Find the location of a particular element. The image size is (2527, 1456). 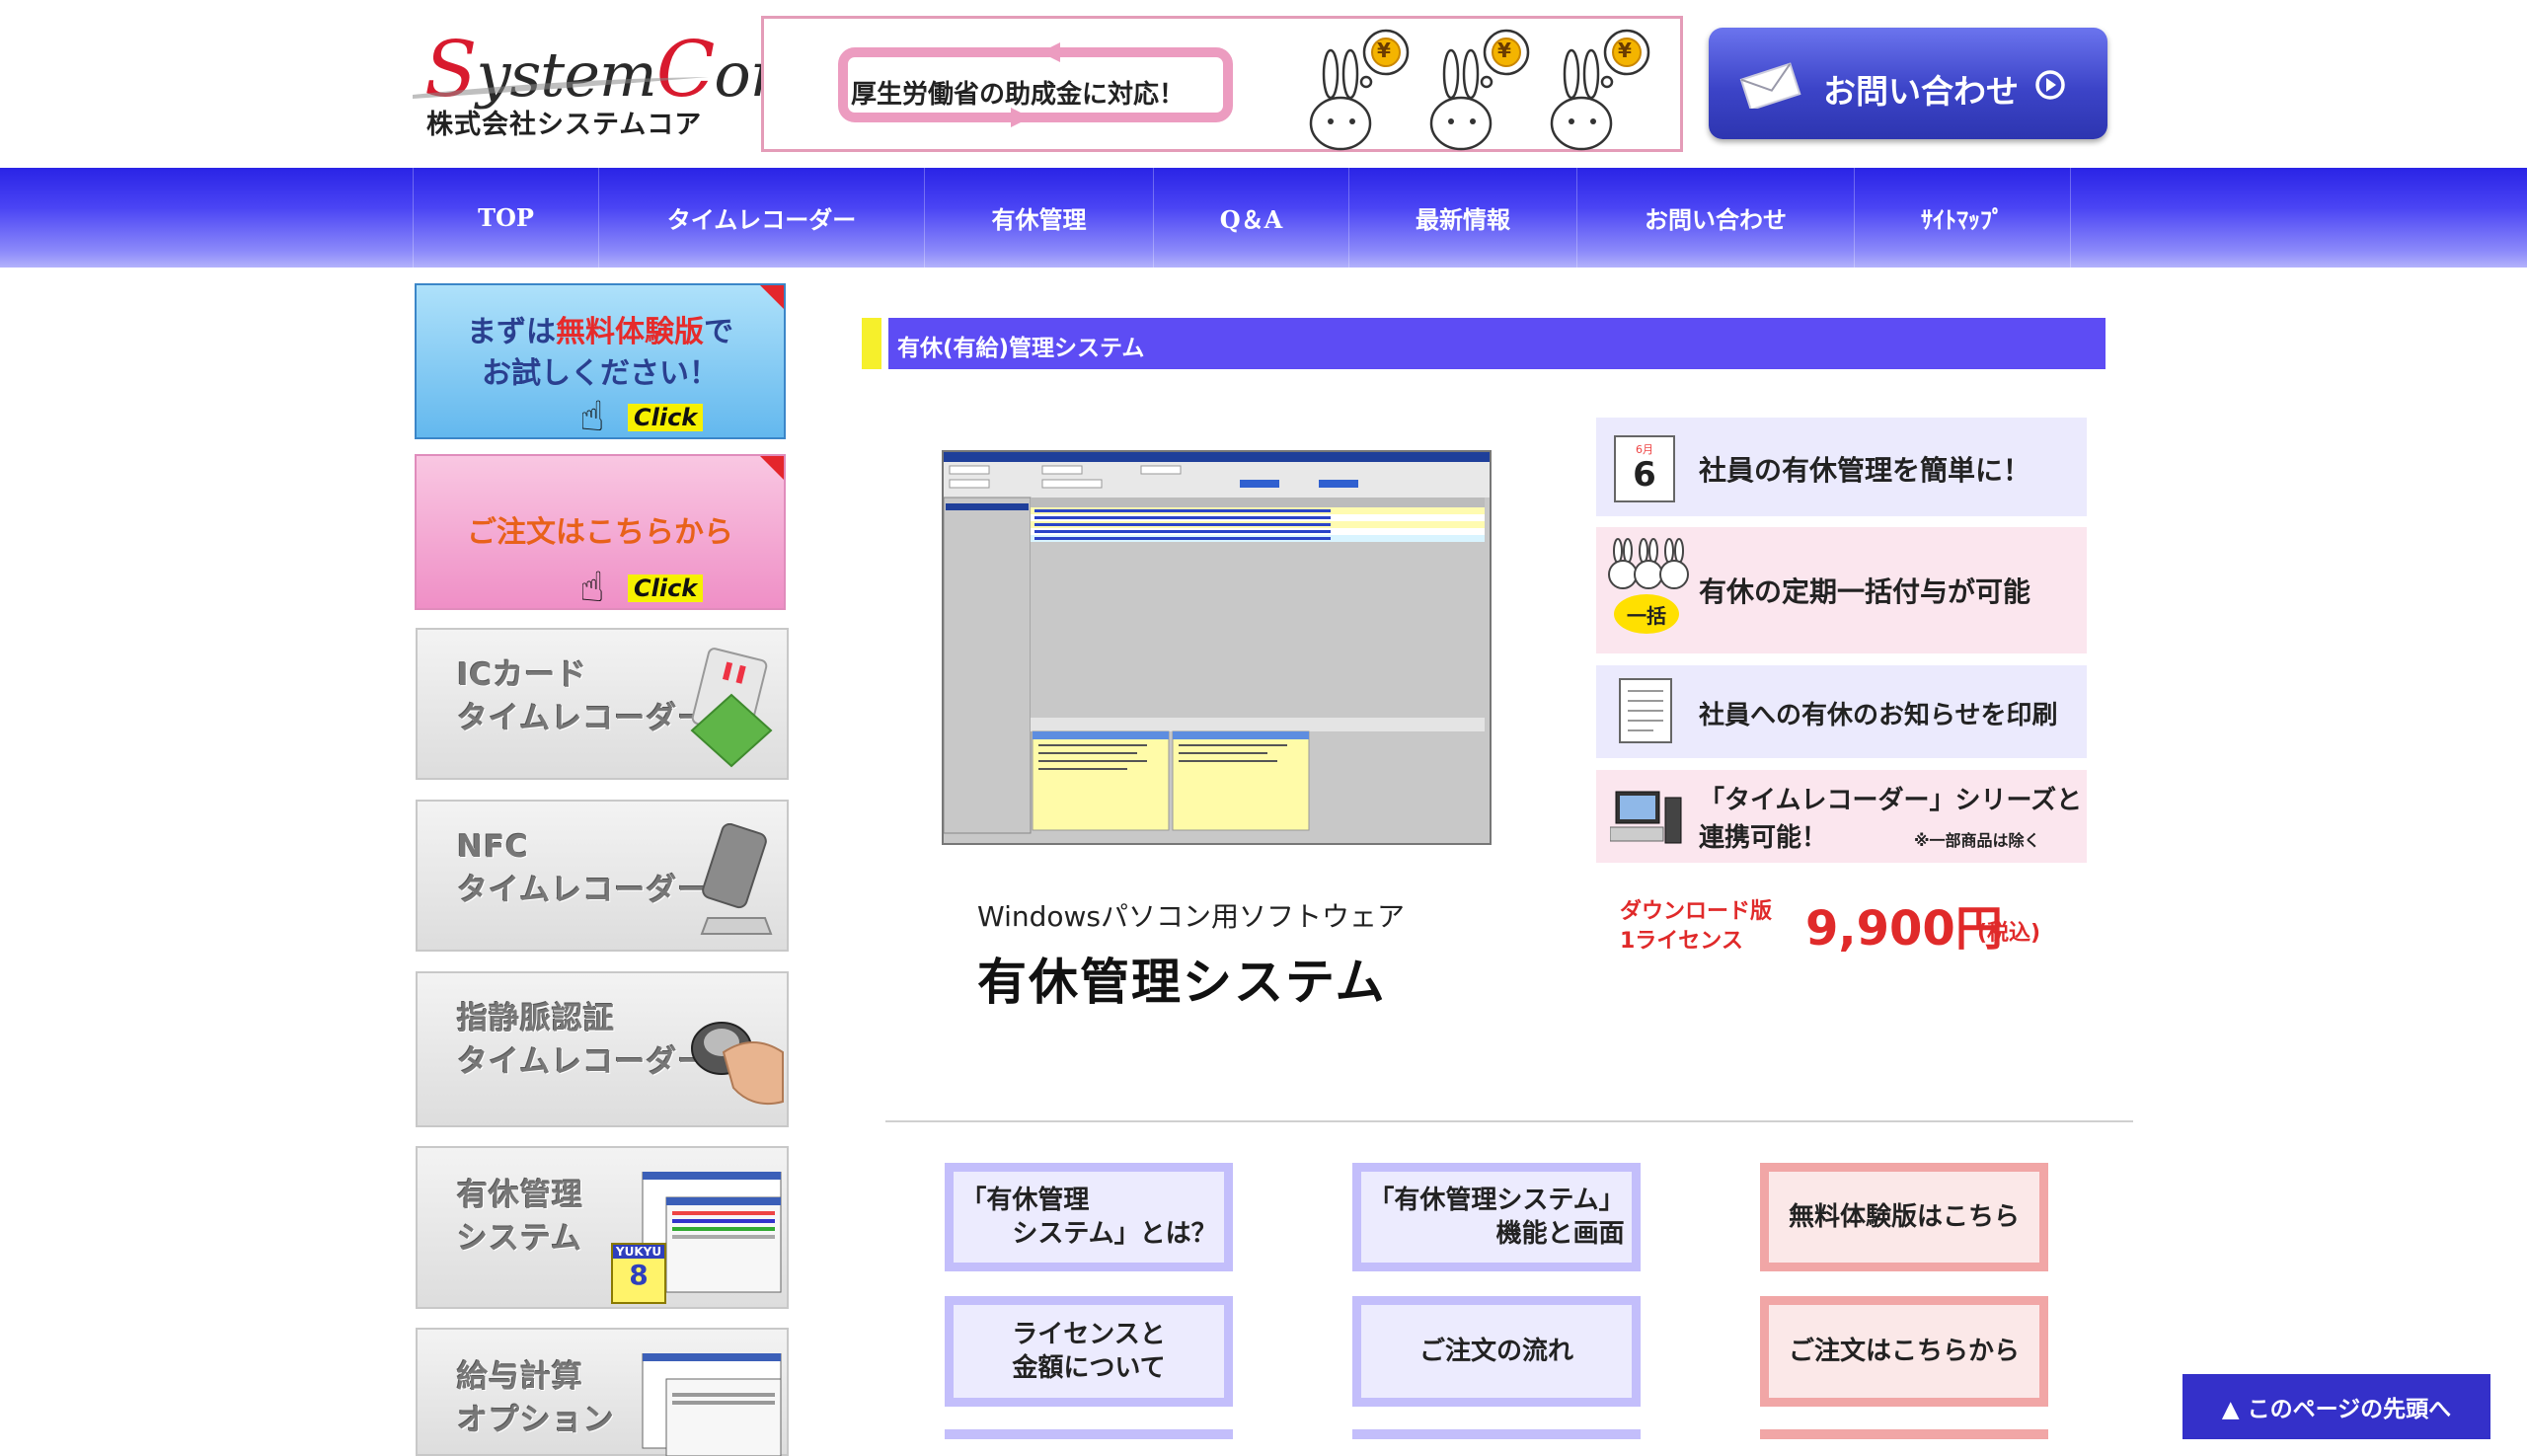

logo-swoosh-icon is located at coordinates (561, 88).